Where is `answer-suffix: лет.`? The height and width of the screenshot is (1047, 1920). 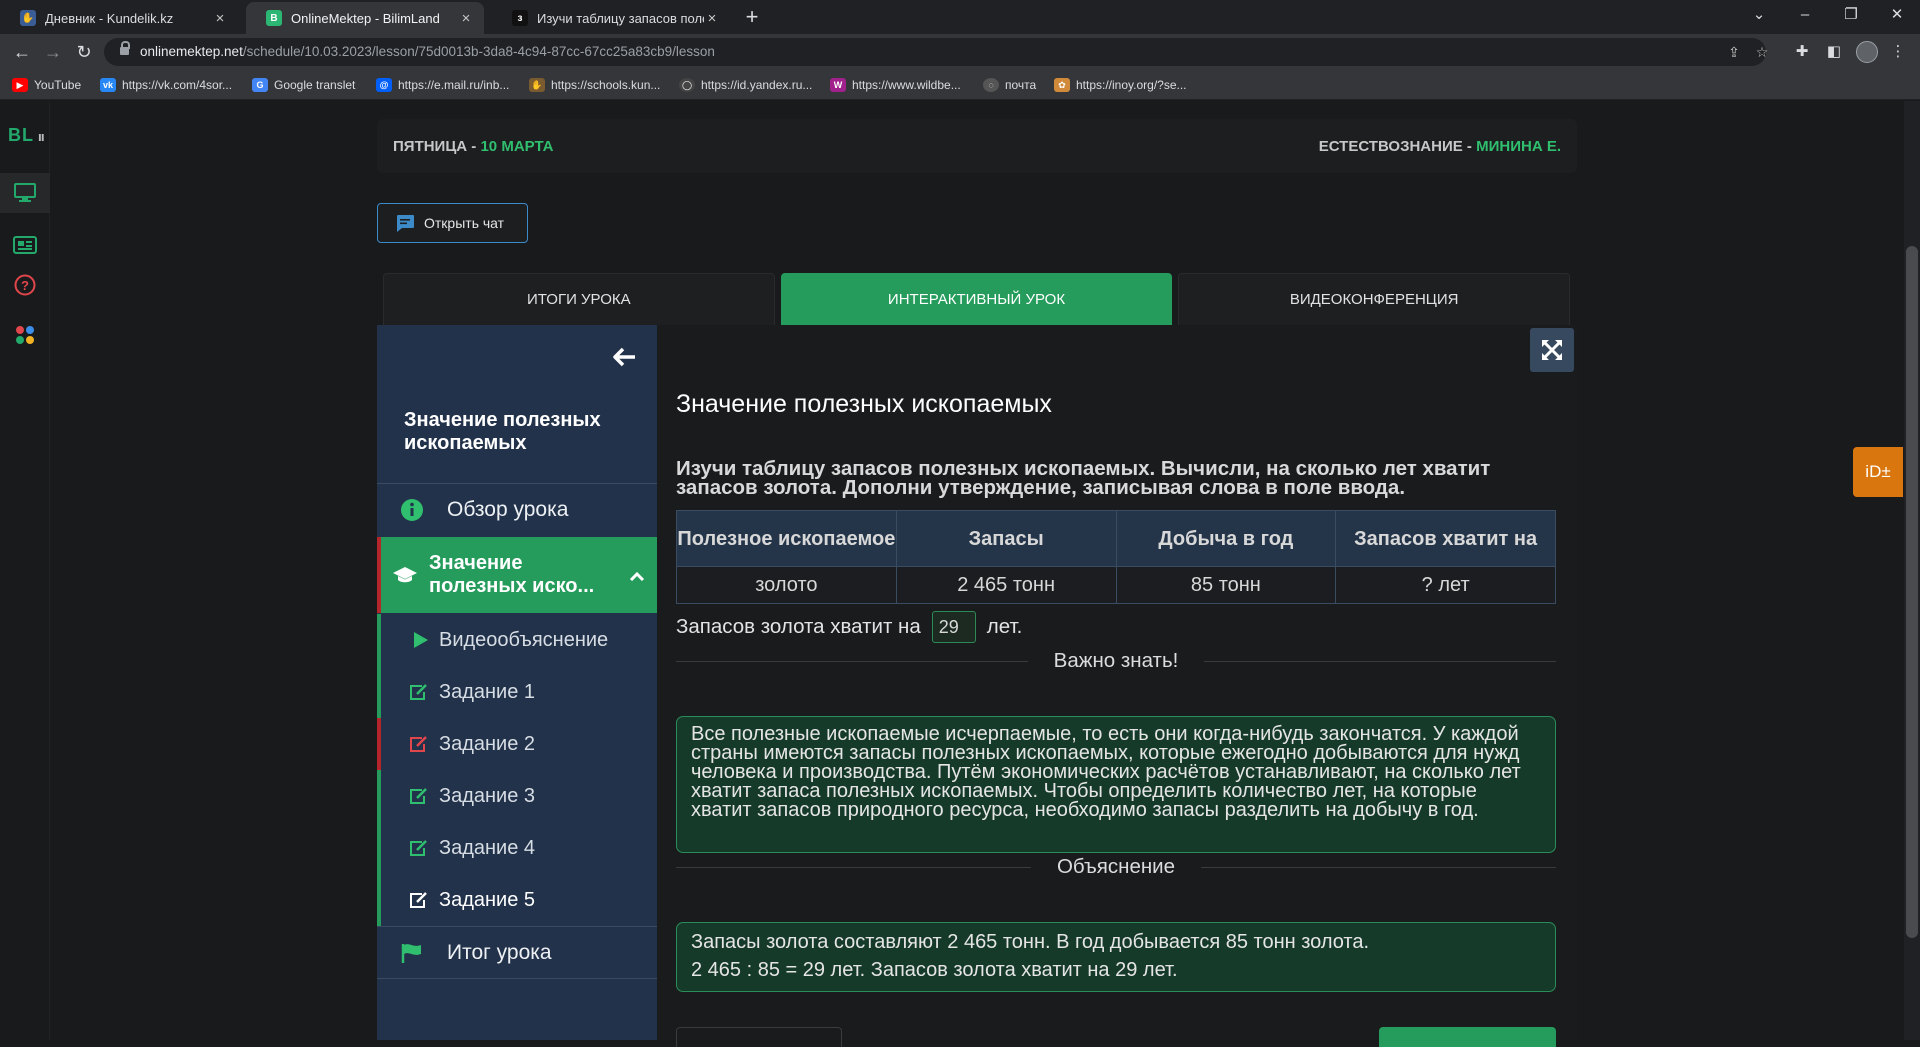
answer-suffix: лет. is located at coordinates (1004, 626).